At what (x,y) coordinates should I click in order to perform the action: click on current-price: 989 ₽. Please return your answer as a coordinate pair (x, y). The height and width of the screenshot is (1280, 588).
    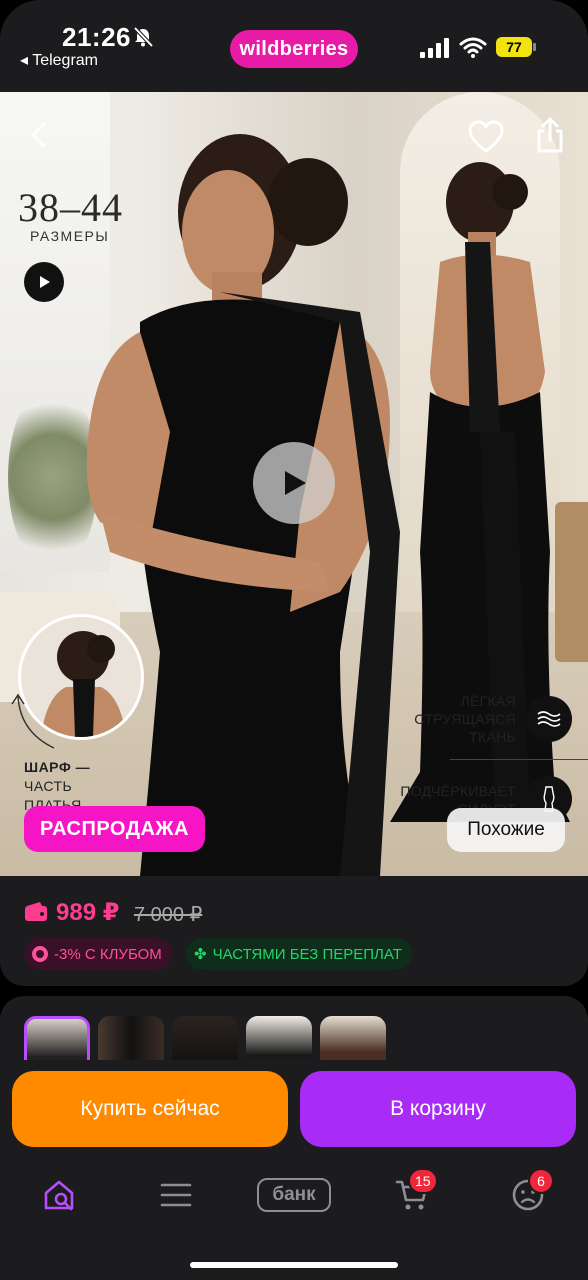
    Looking at the image, I should click on (88, 912).